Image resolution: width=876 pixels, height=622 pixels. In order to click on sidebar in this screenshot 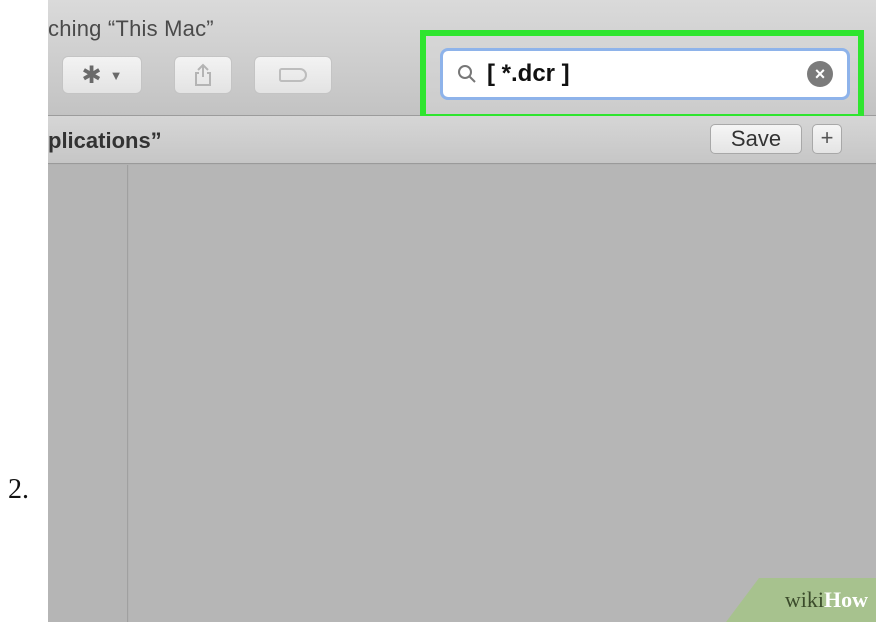, I will do `click(88, 393)`.